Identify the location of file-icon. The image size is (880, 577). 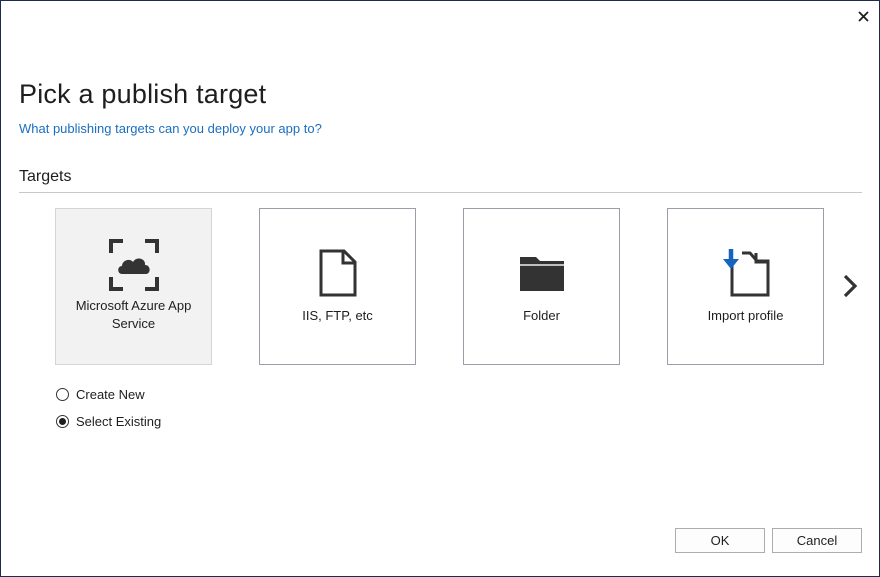
(338, 275).